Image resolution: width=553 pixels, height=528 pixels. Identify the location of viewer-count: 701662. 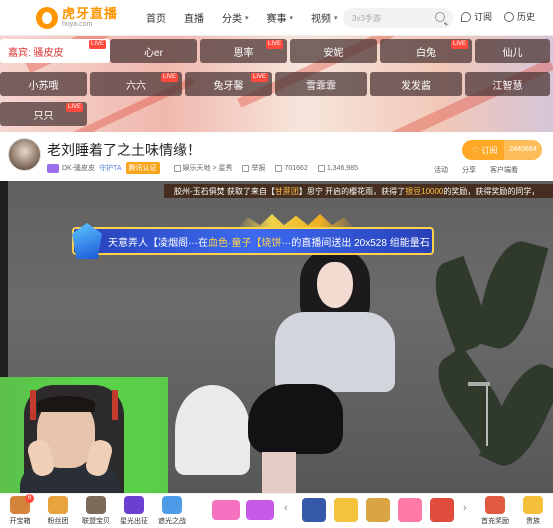
(296, 168).